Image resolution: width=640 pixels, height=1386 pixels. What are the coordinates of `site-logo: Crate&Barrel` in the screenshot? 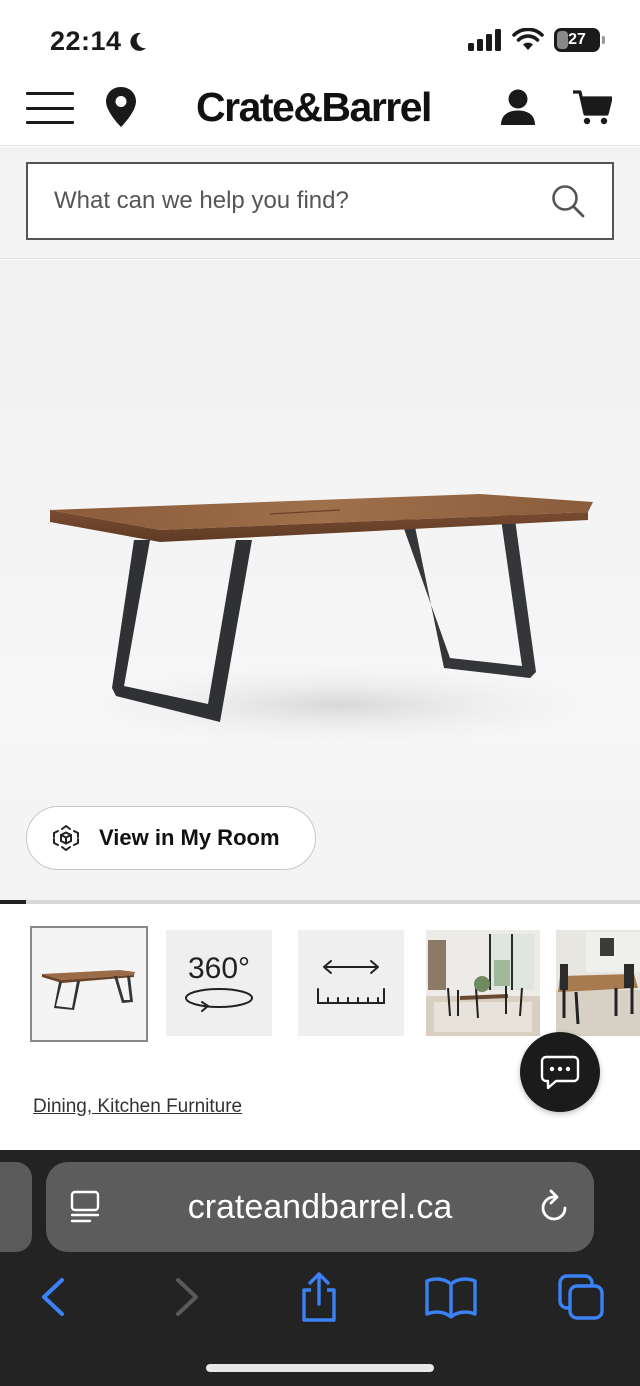 It's located at (314, 107).